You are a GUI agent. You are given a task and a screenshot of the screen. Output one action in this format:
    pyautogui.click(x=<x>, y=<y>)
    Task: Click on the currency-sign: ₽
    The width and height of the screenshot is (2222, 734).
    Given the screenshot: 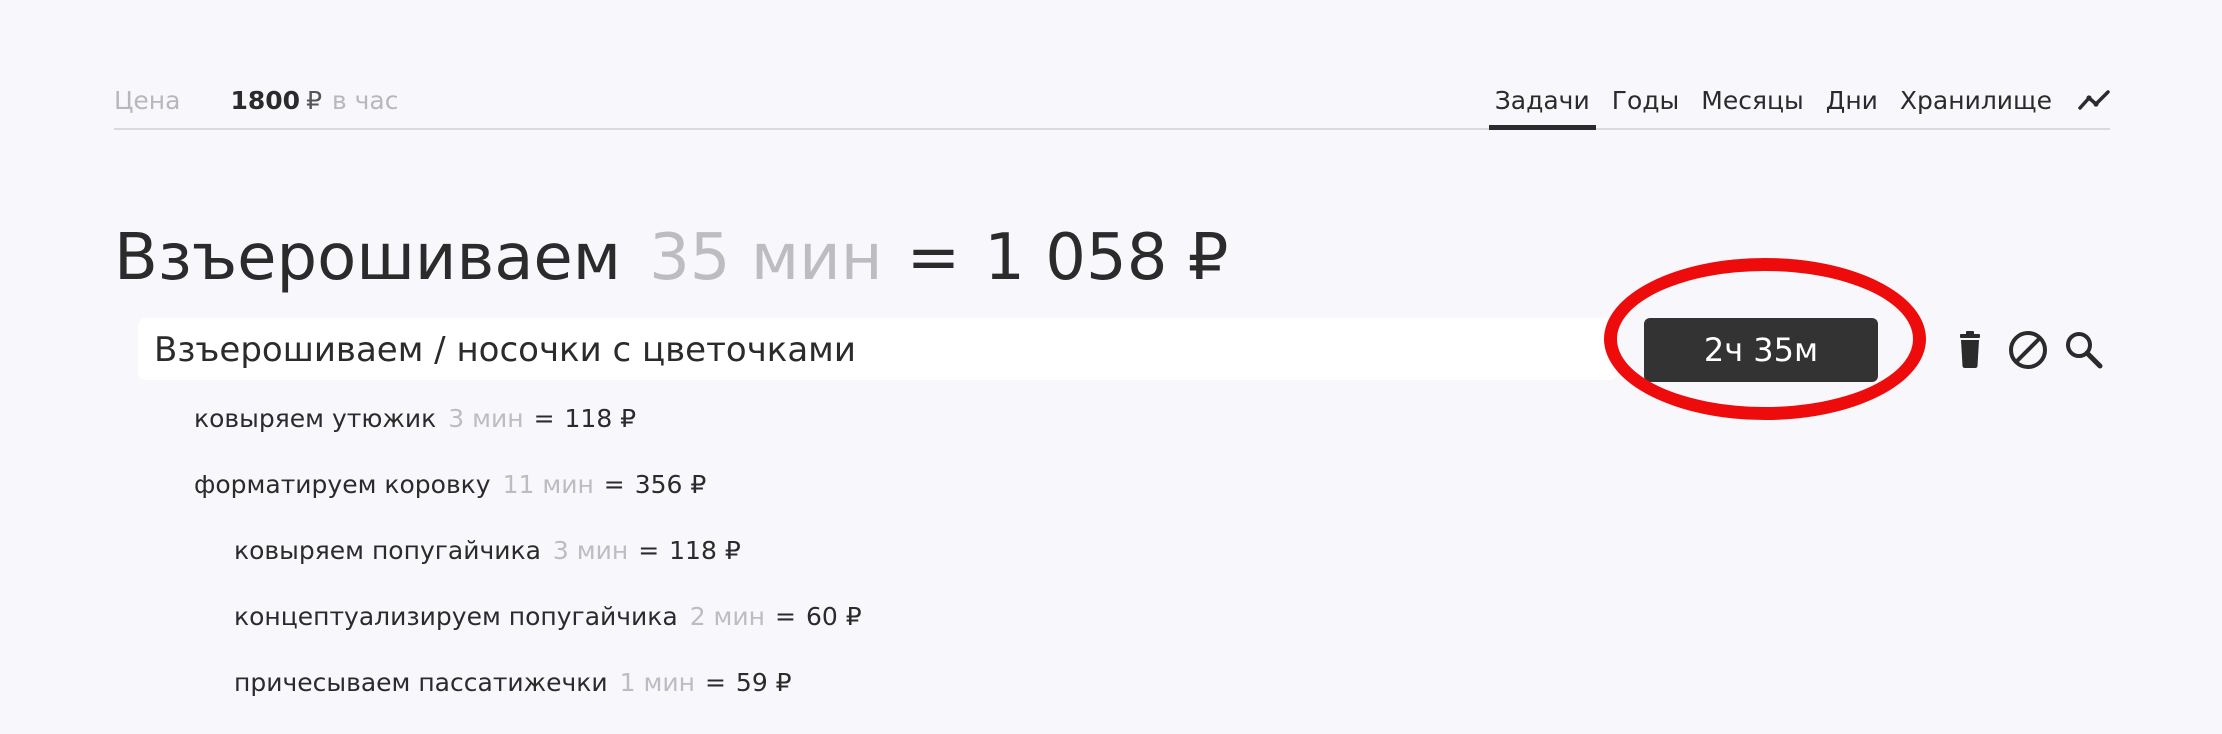 What is the action you would take?
    pyautogui.click(x=314, y=100)
    